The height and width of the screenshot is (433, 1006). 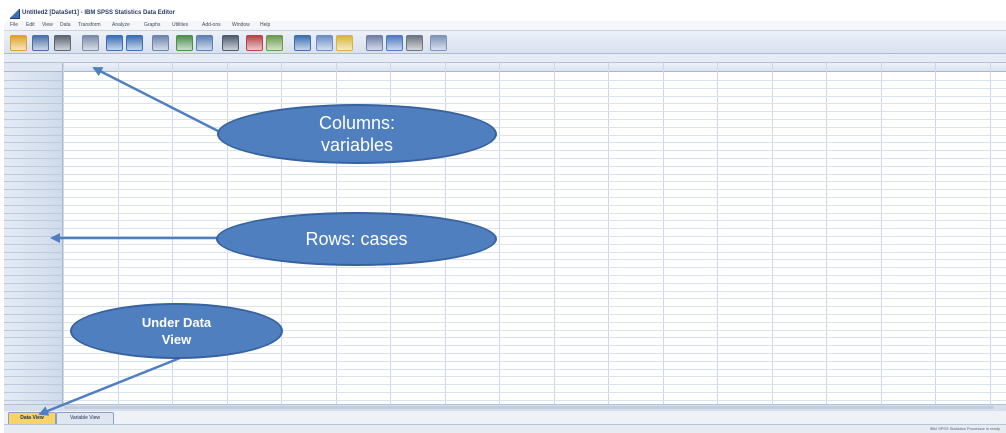 What do you see at coordinates (230, 43) in the screenshot?
I see `find-icon` at bounding box center [230, 43].